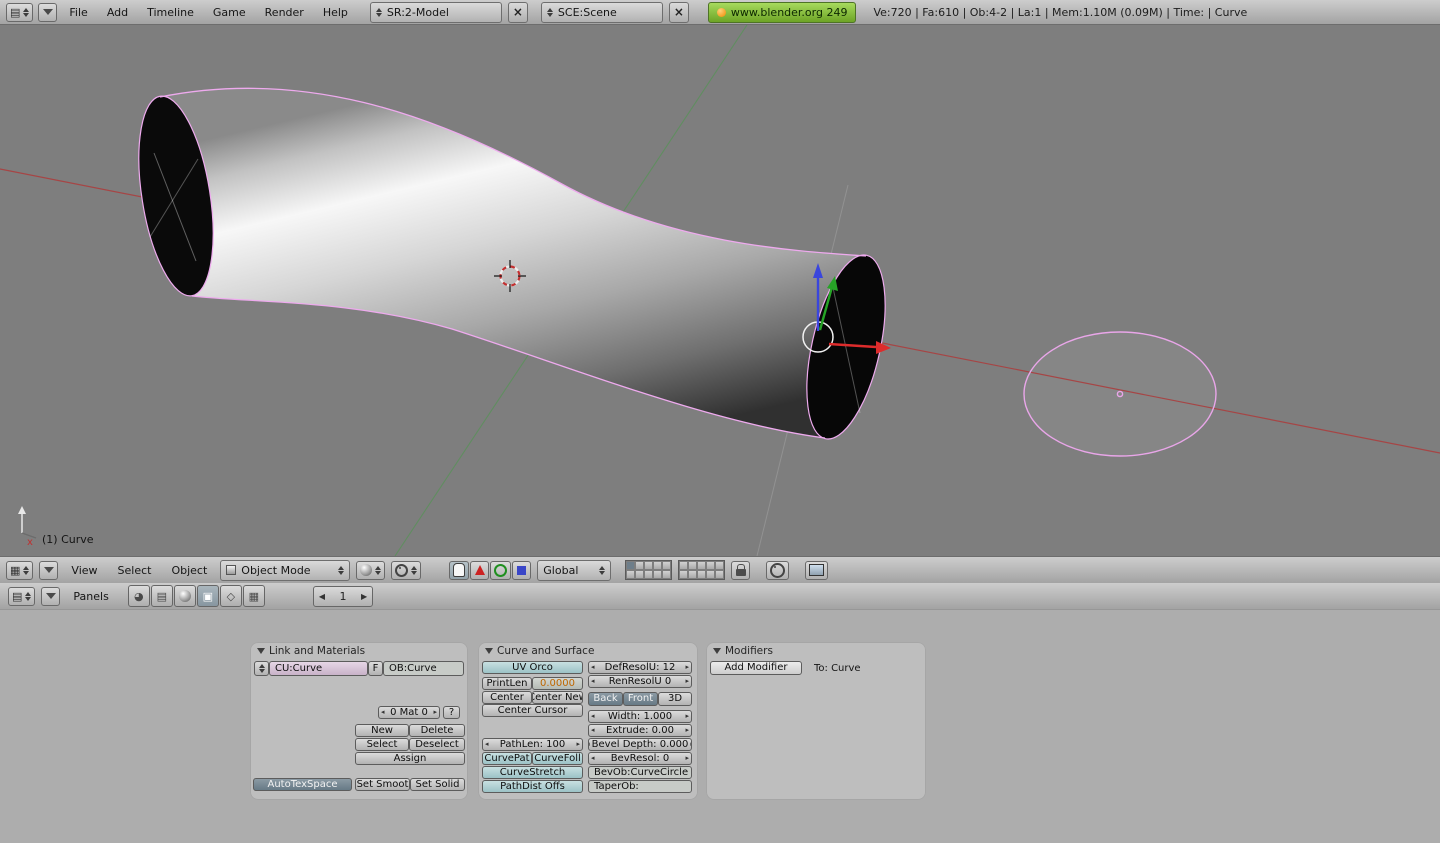 The width and height of the screenshot is (1440, 843). I want to click on curvestretch-toggle: CurveStretch, so click(532, 772).